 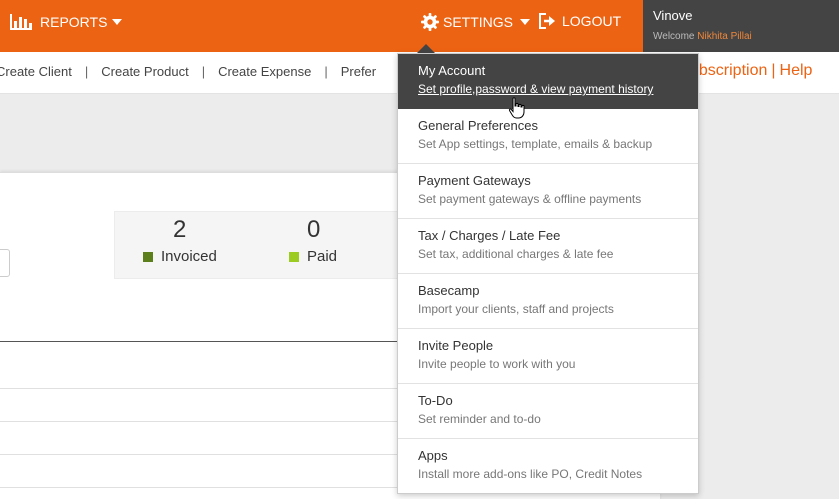 What do you see at coordinates (322, 256) in the screenshot?
I see `paid-text: Paid` at bounding box center [322, 256].